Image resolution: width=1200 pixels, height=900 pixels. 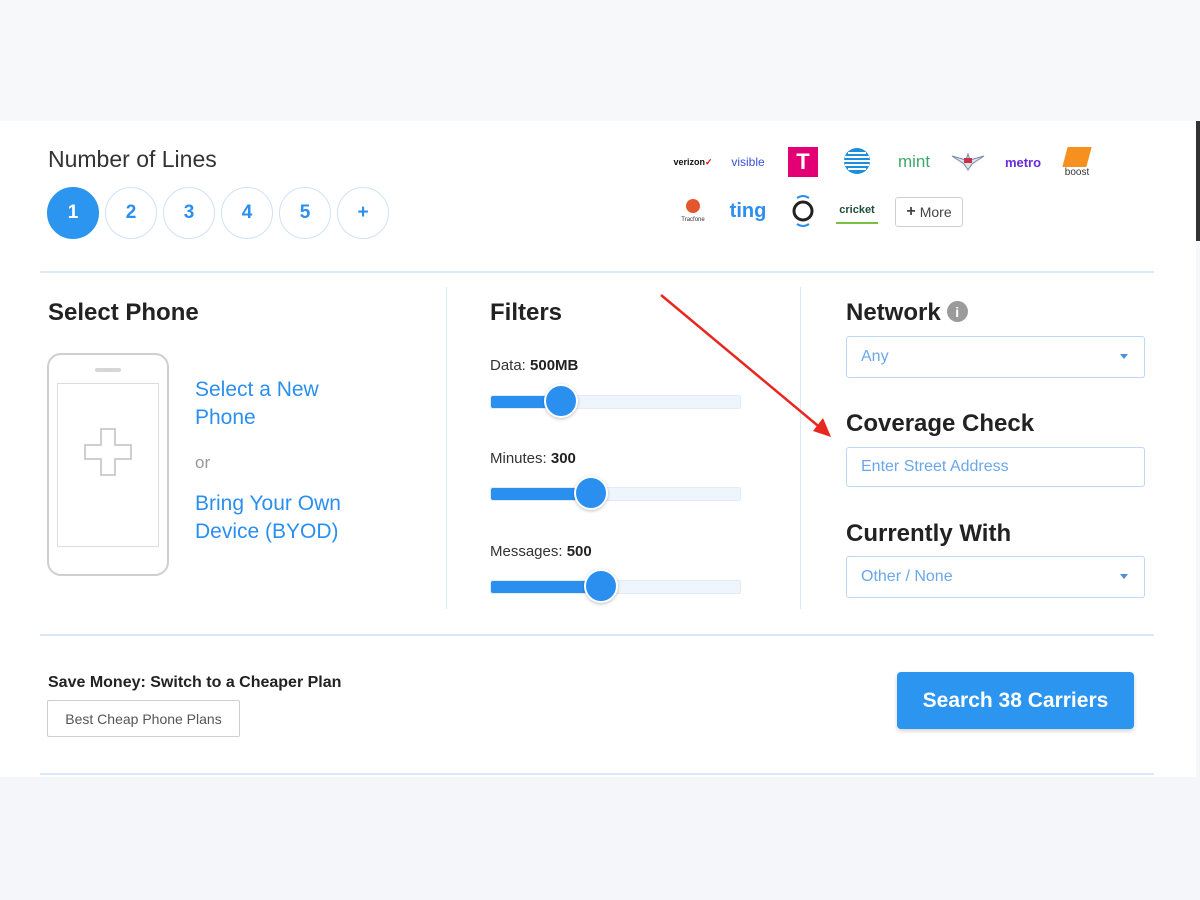 What do you see at coordinates (748, 162) in the screenshot?
I see `carrier-visible-logo: visible` at bounding box center [748, 162].